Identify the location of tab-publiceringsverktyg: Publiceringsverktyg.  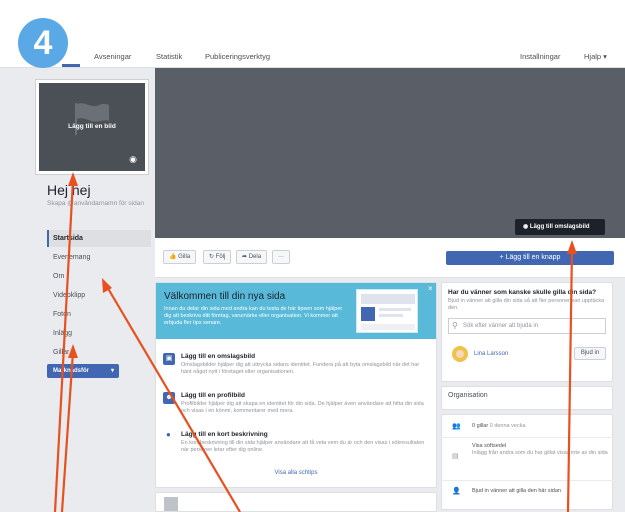
(237, 56).